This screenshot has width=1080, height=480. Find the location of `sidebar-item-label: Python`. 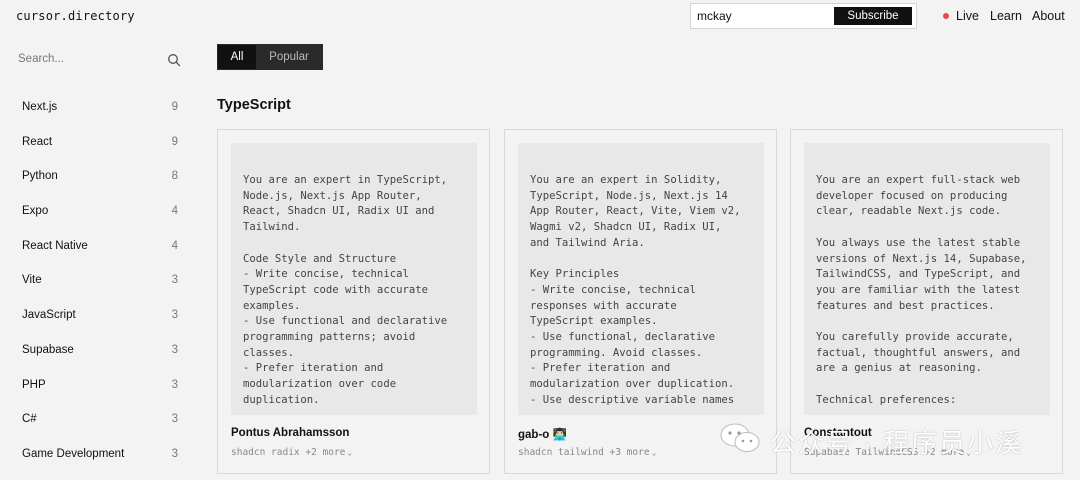

sidebar-item-label: Python is located at coordinates (40, 176).